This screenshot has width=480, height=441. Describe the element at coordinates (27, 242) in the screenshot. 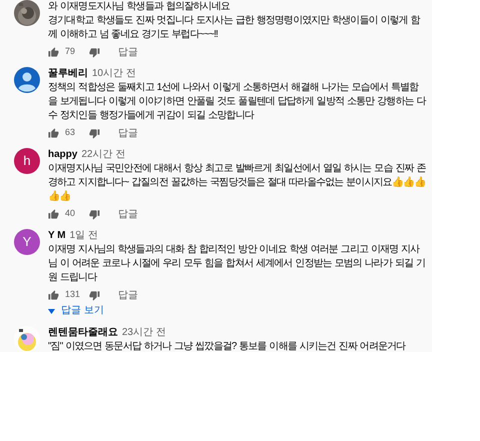

I see `letter-avatar: Y` at that location.